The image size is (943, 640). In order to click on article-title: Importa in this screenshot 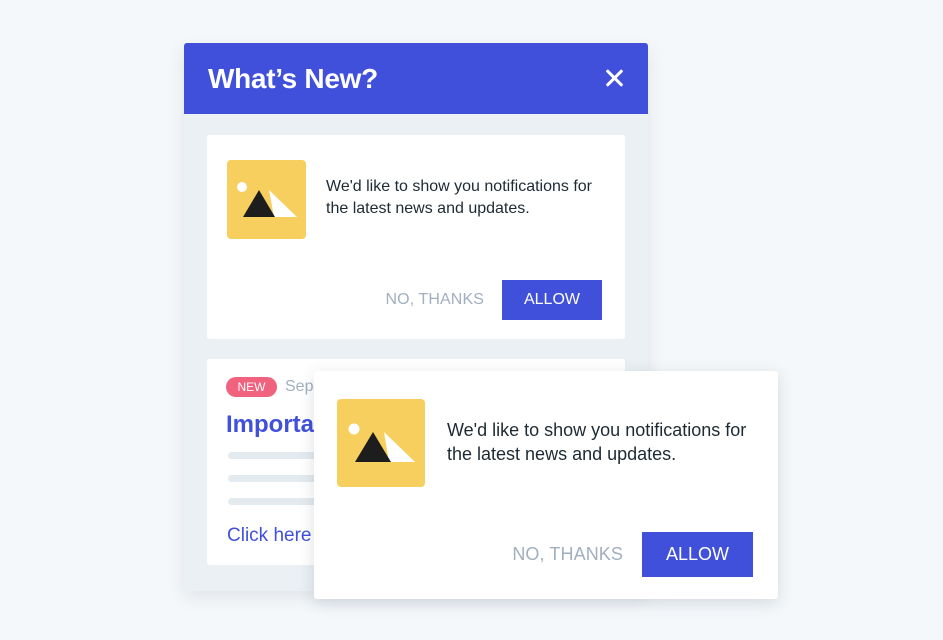, I will do `click(270, 425)`.